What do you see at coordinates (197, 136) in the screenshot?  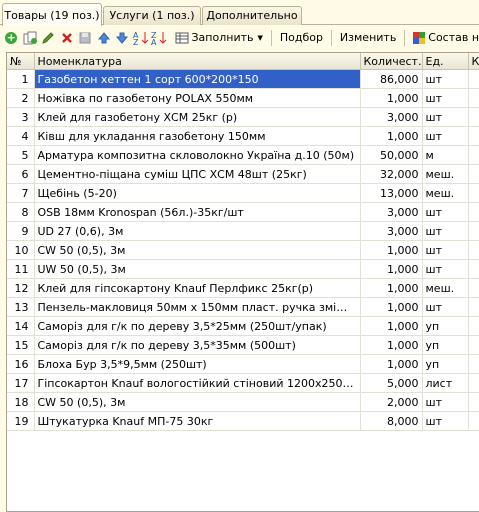 I see `nomenclature-cell: Ківш для укладання газобетону 150мм` at bounding box center [197, 136].